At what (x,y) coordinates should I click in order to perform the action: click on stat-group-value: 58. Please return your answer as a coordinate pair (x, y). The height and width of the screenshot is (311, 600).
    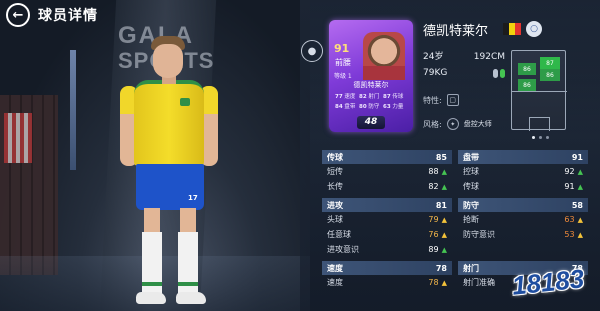
    Looking at the image, I should click on (577, 205).